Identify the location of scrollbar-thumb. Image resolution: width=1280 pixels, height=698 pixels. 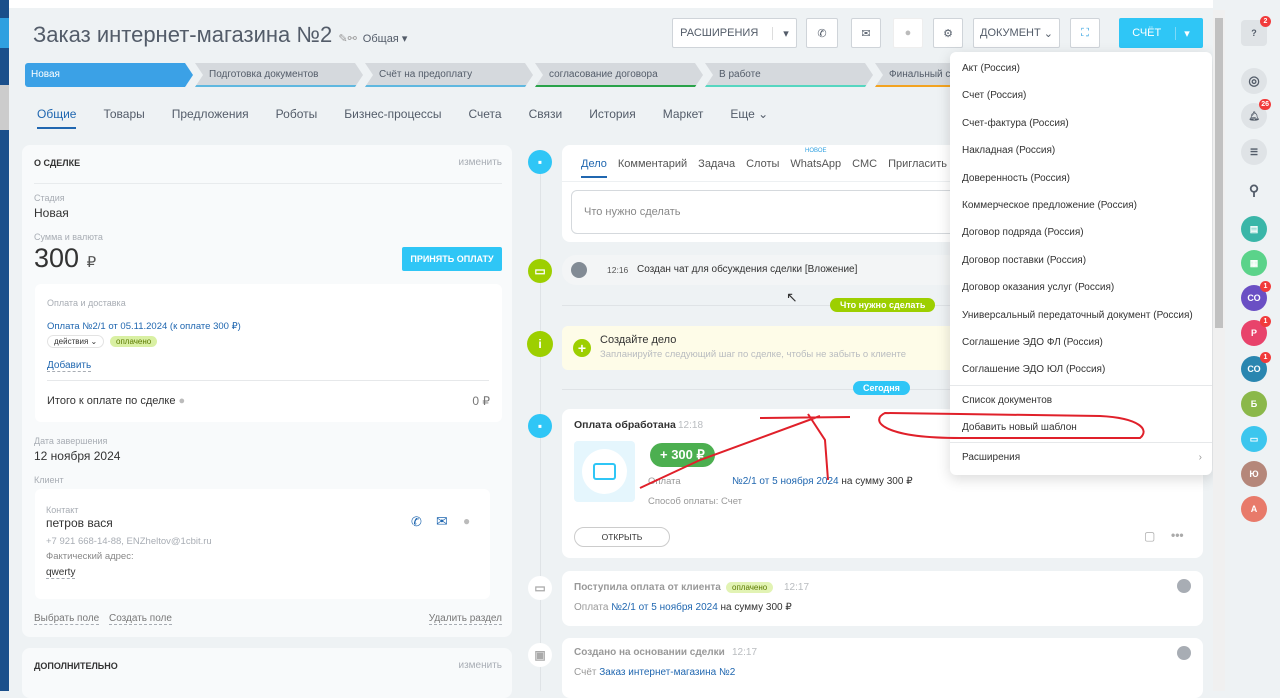
(1219, 173).